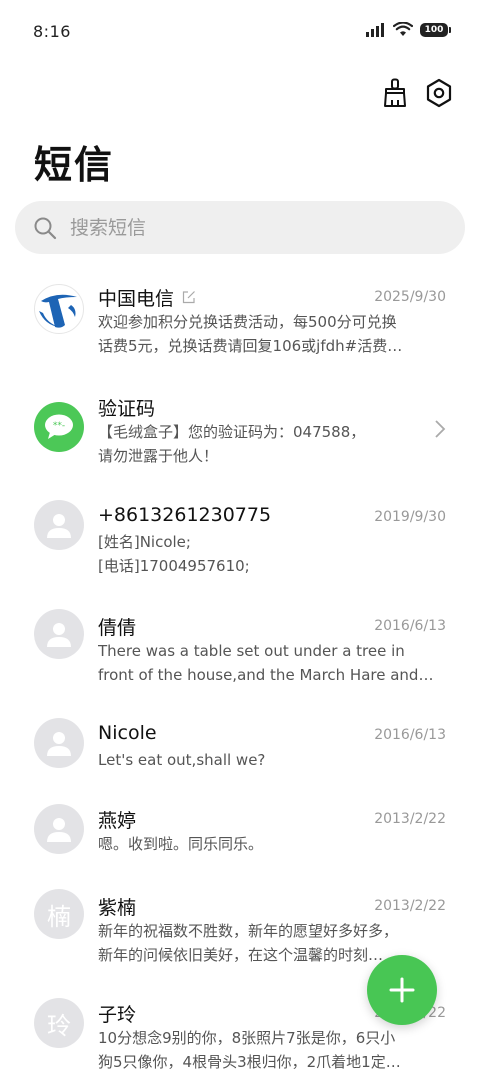  Describe the element at coordinates (181, 844) in the screenshot. I see `conversation-snippet: 嗯。收到啦。同乐同乐。` at that location.